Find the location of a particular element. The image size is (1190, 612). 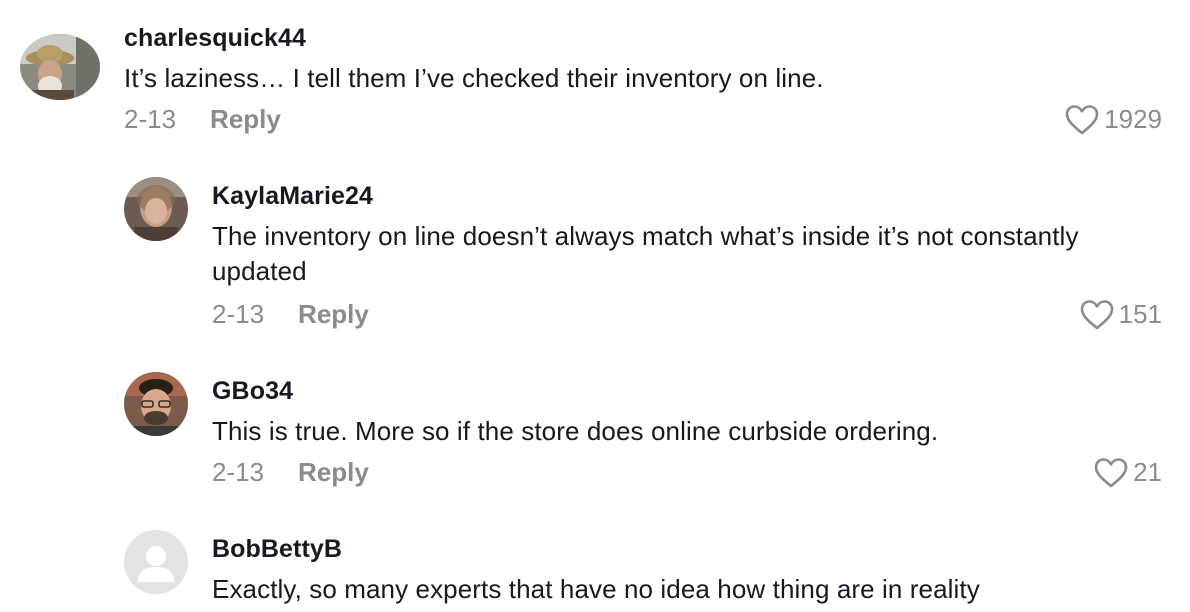

like-button: 21 is located at coordinates (1128, 472).